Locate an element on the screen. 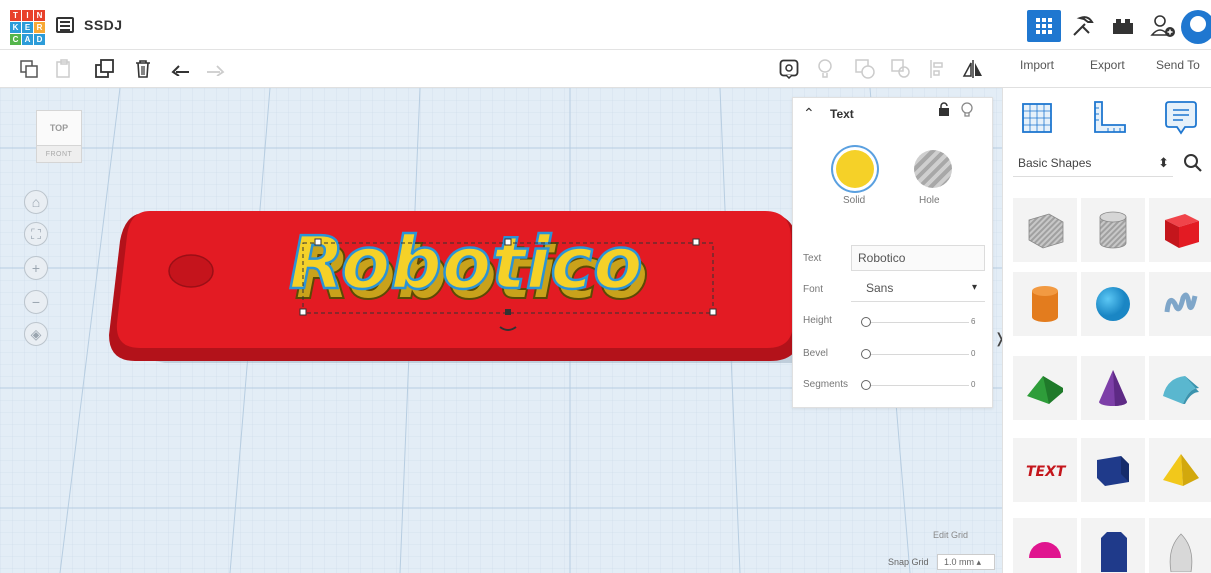  segments-prop-label: Segments is located at coordinates (826, 384).